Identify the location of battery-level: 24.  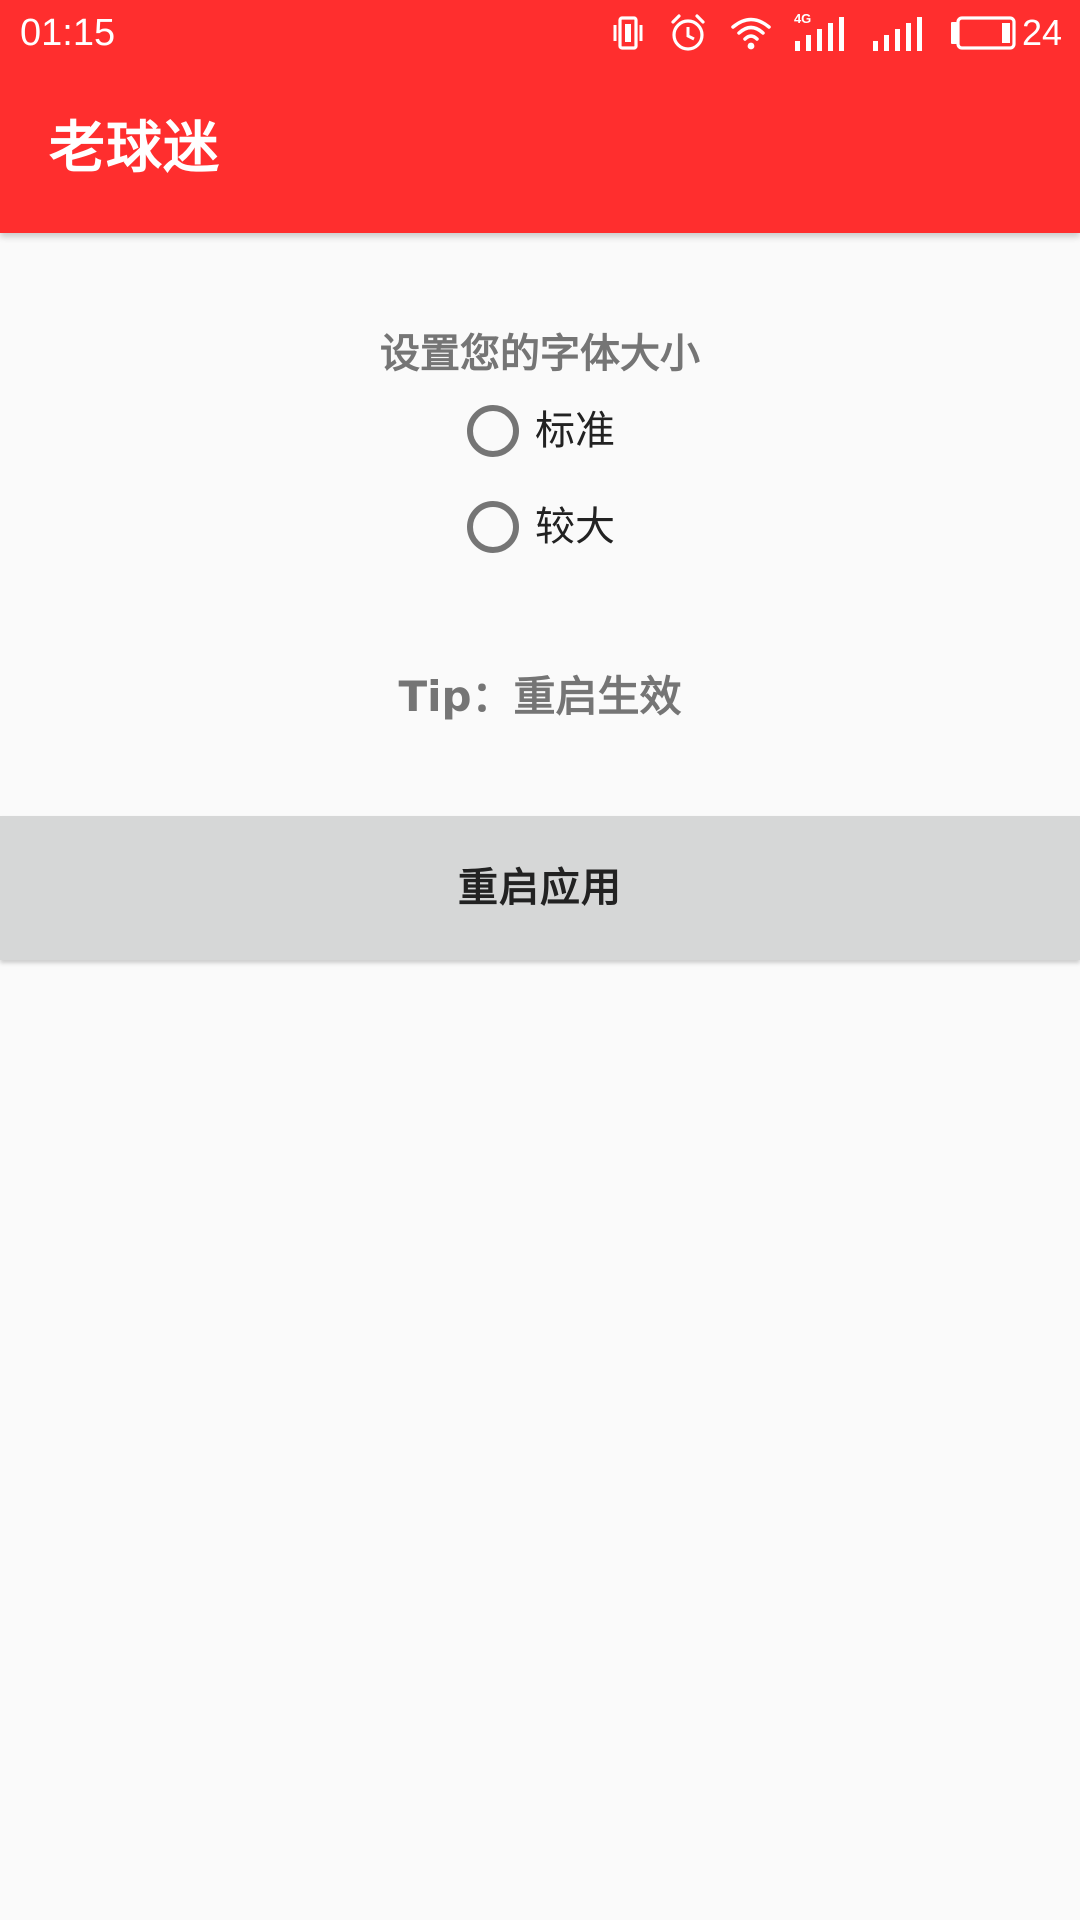
(1041, 32).